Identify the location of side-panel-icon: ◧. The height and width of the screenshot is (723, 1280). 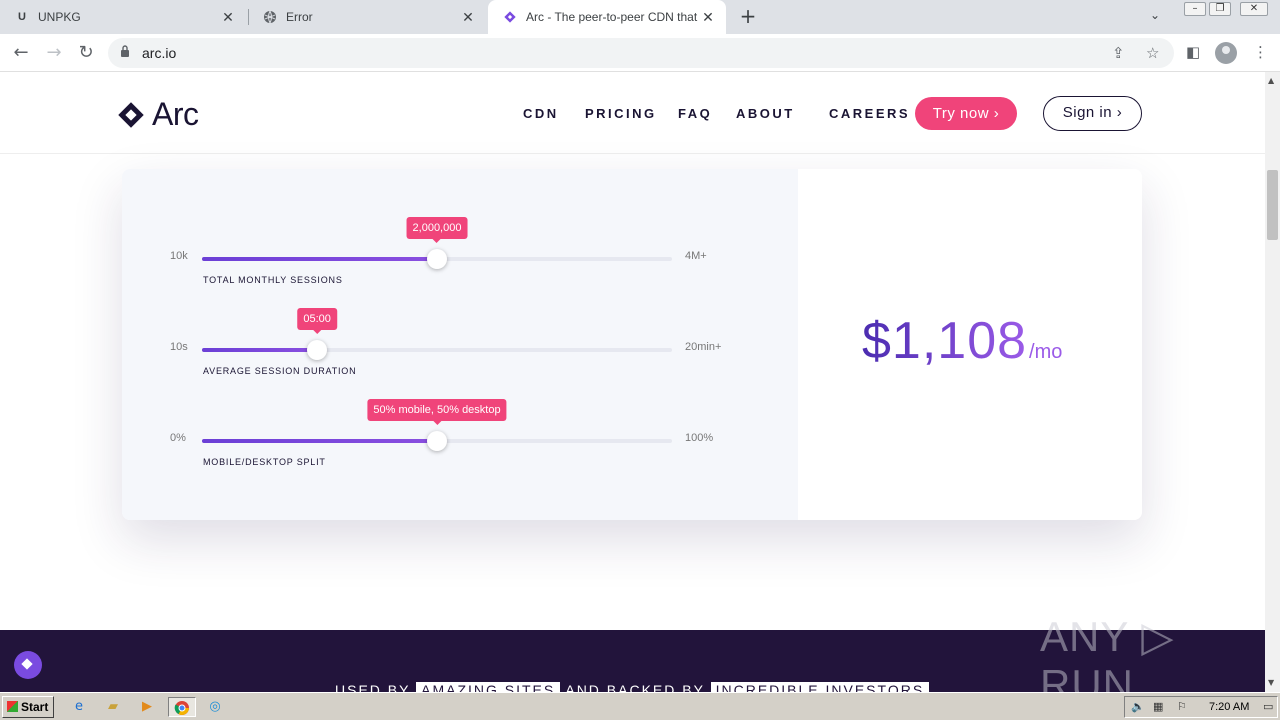
(1193, 52).